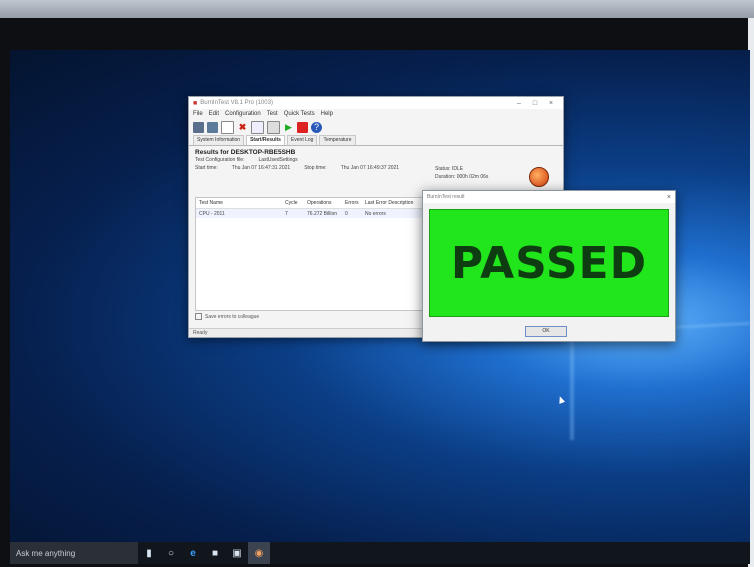 The width and height of the screenshot is (754, 567). I want to click on result-banner: PASSED, so click(549, 263).